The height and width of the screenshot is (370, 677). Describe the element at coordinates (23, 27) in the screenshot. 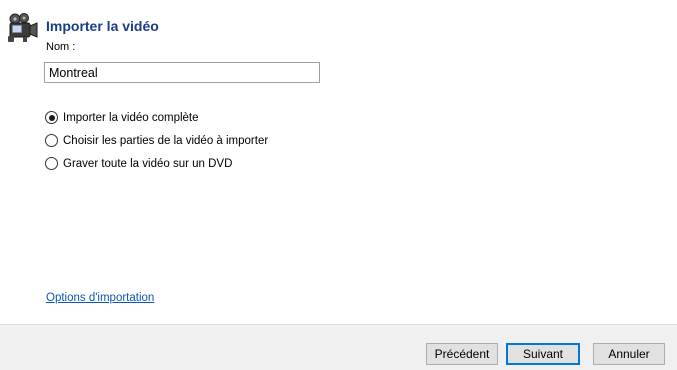

I see `camcorder-icon` at that location.